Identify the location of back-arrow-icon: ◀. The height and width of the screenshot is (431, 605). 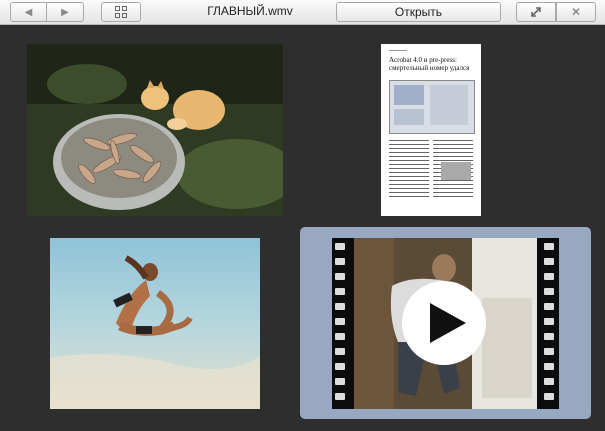
(28, 12).